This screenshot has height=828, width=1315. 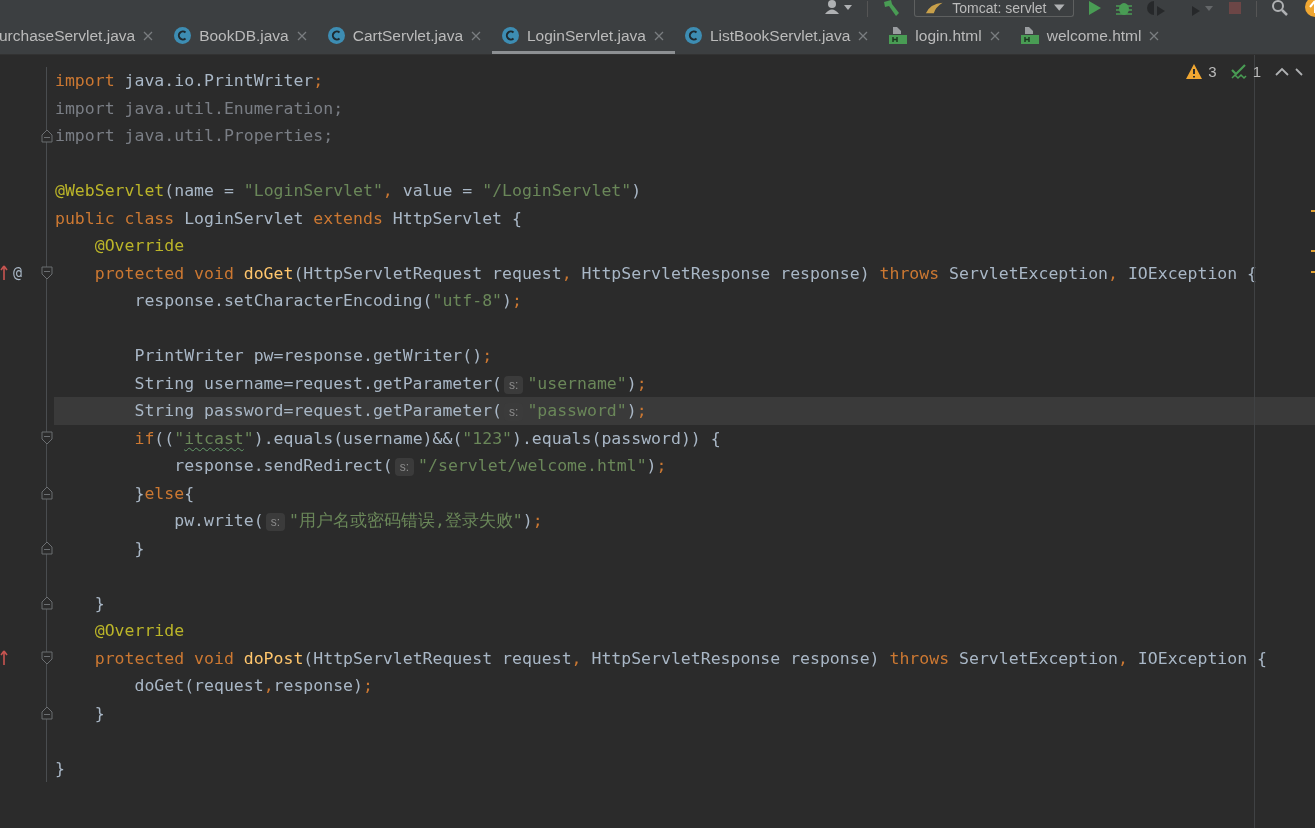 I want to click on editor-tab: welcome.html, so click(x=1090, y=37).